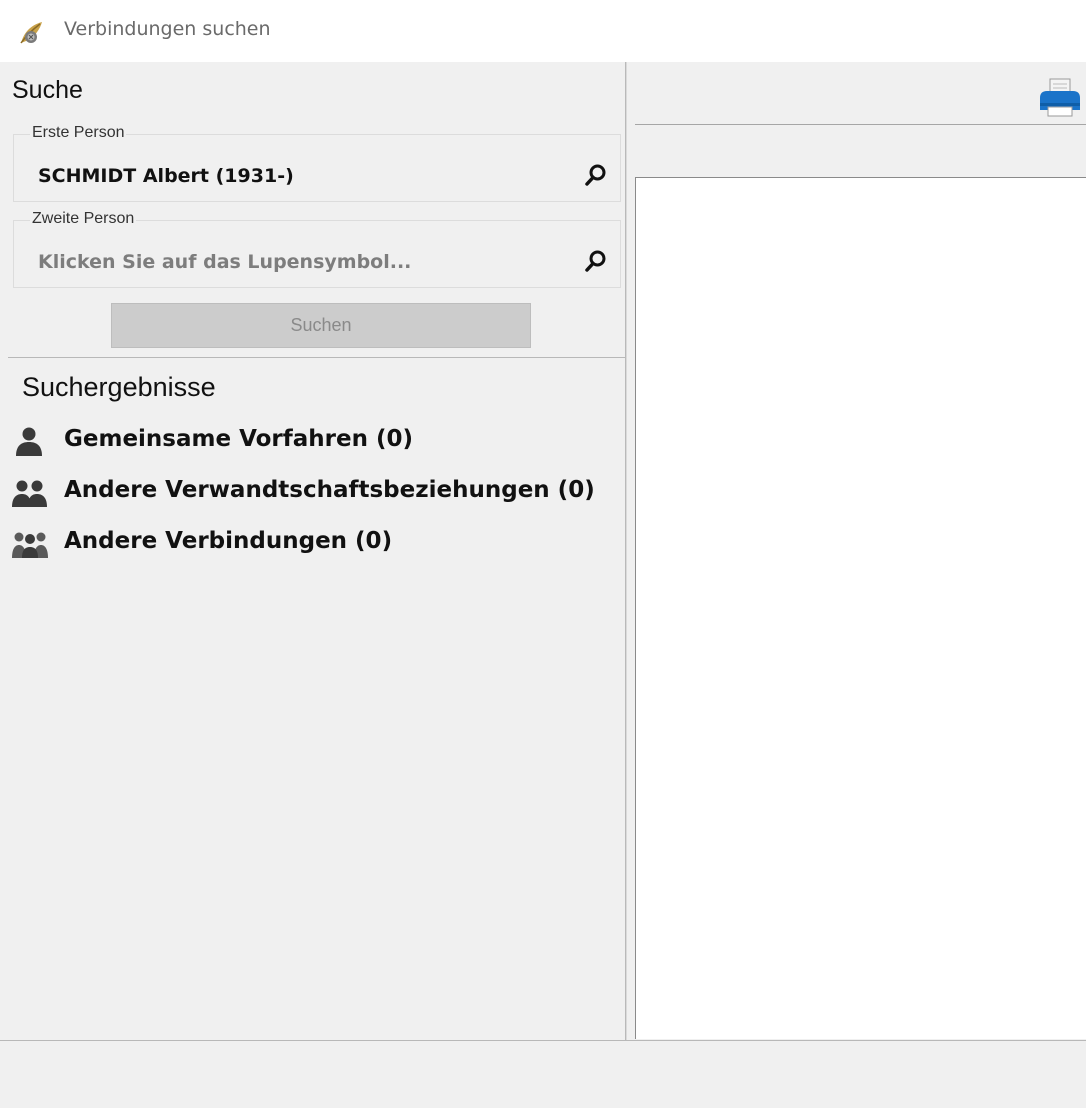 This screenshot has width=1086, height=1108. Describe the element at coordinates (30, 545) in the screenshot. I see `group-icon` at that location.